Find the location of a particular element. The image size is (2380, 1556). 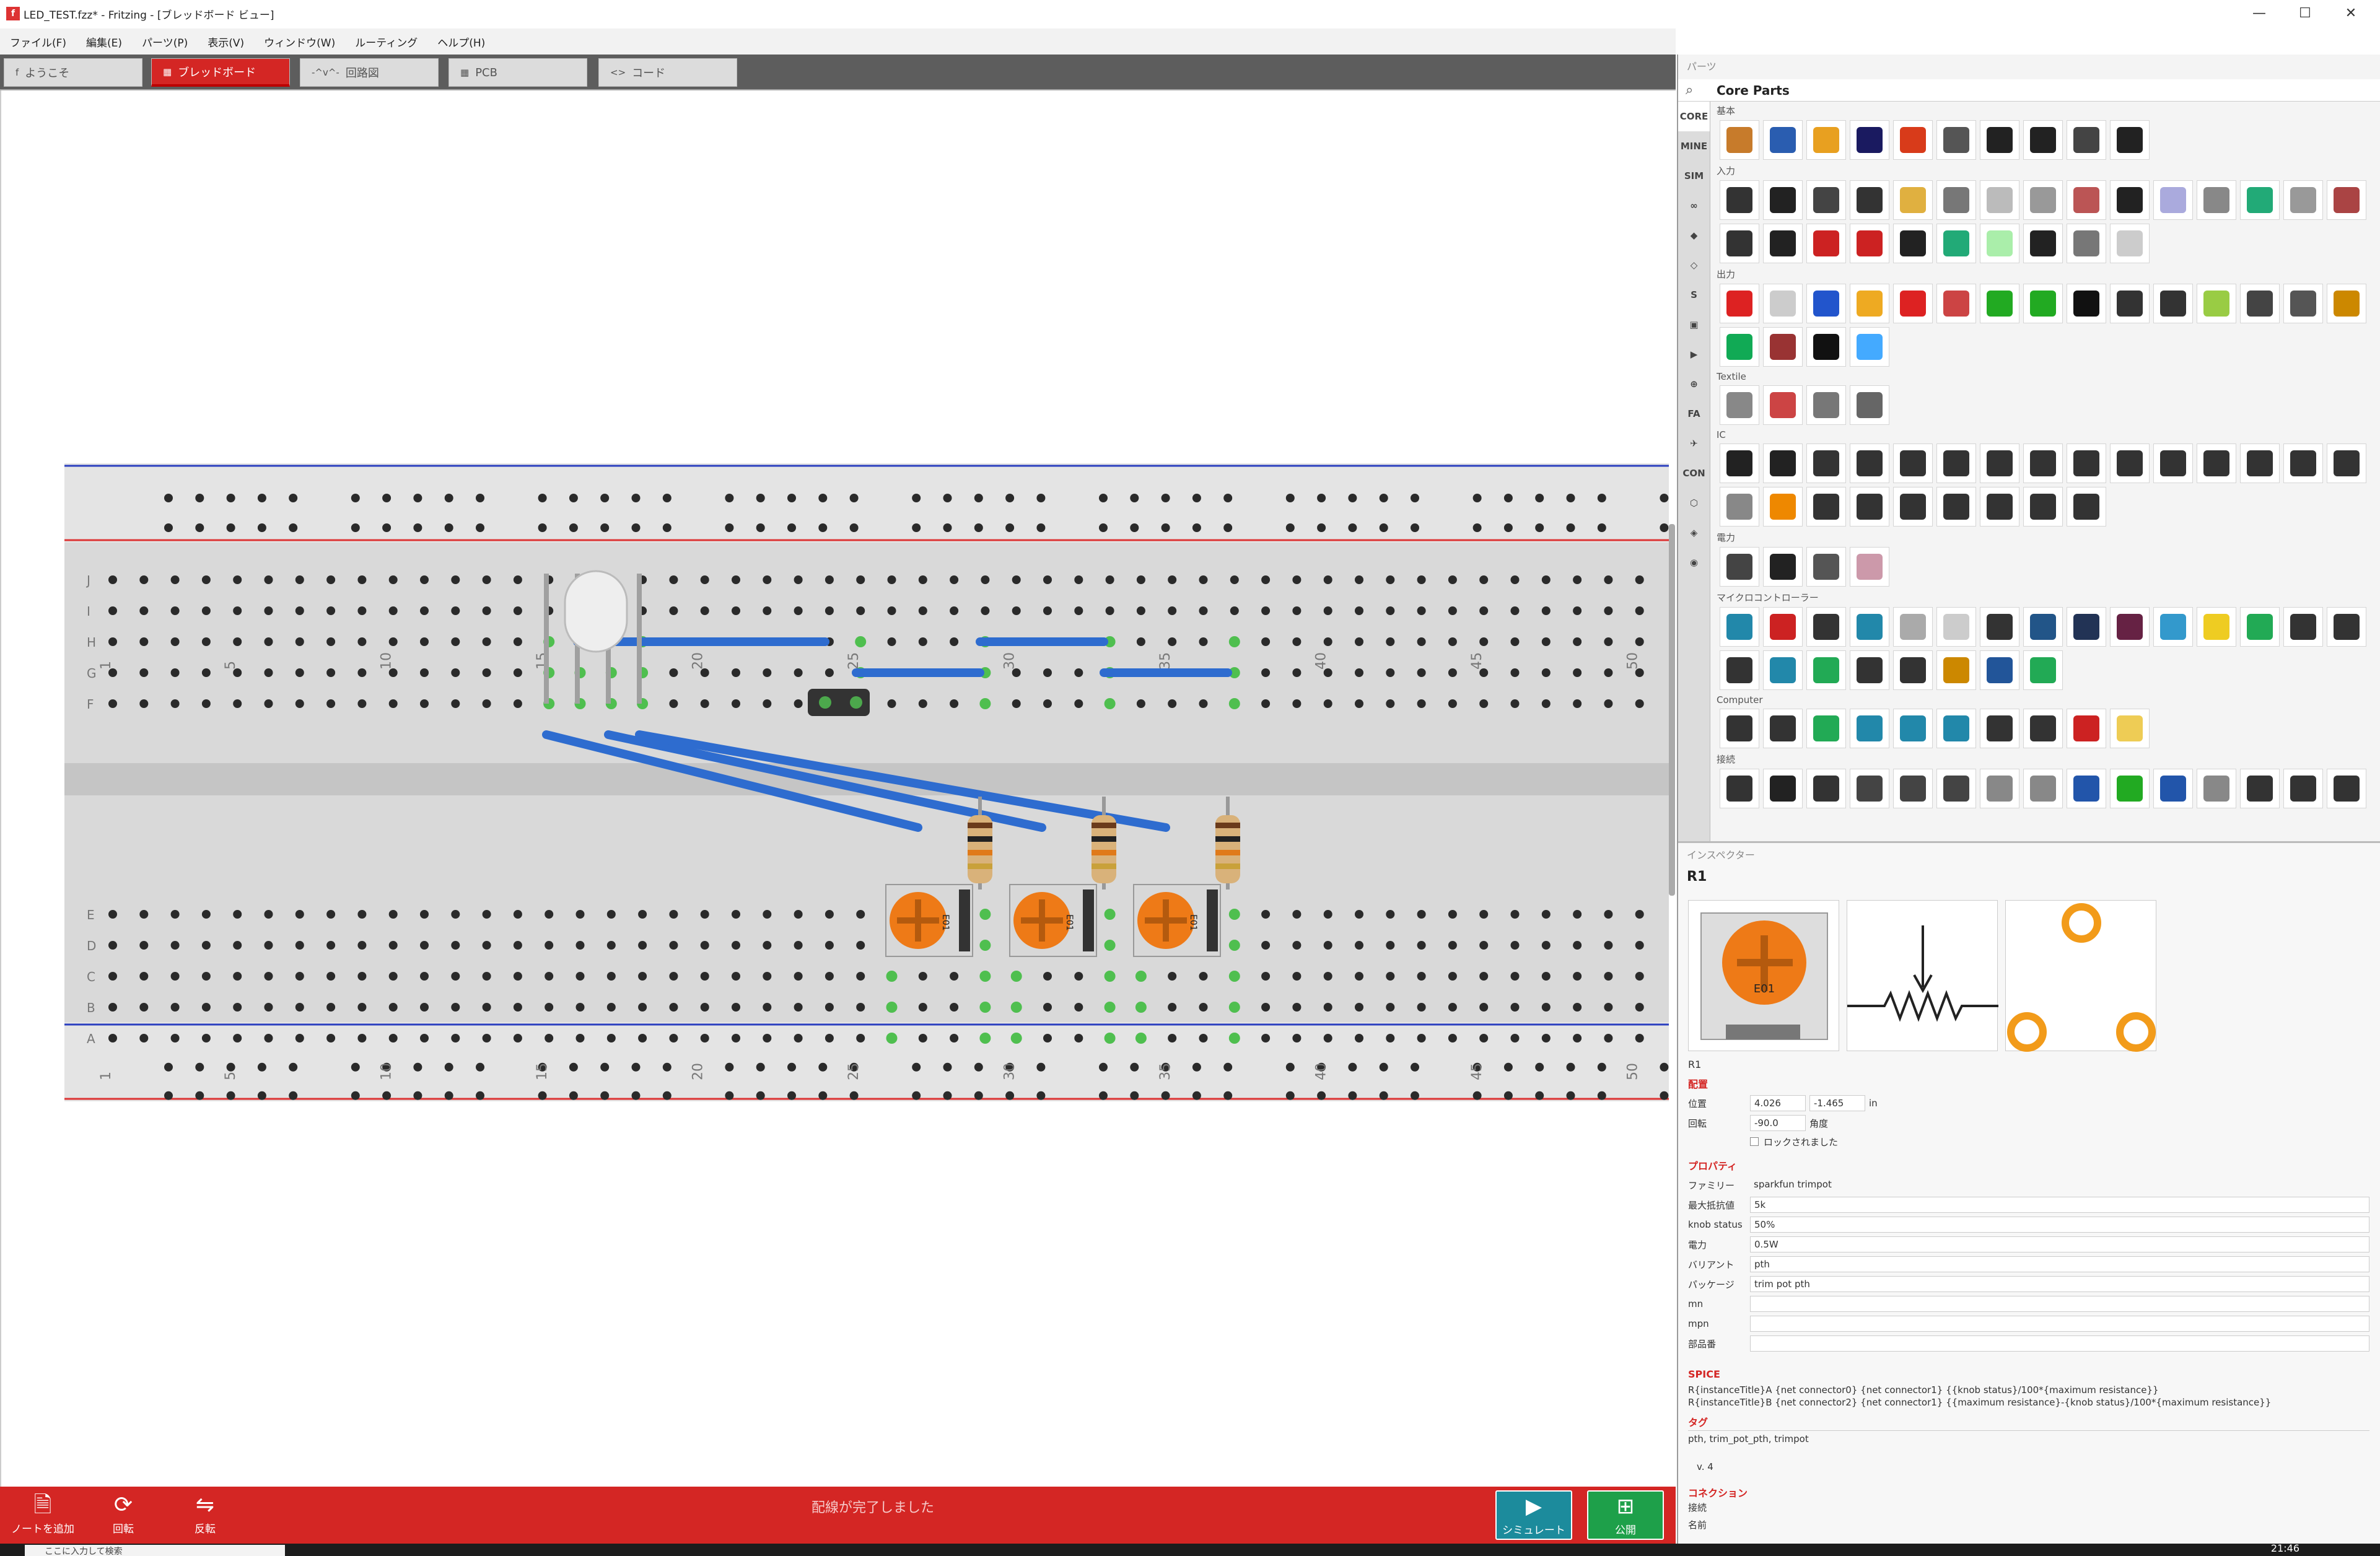

property-value: 5k is located at coordinates (2059, 1205).